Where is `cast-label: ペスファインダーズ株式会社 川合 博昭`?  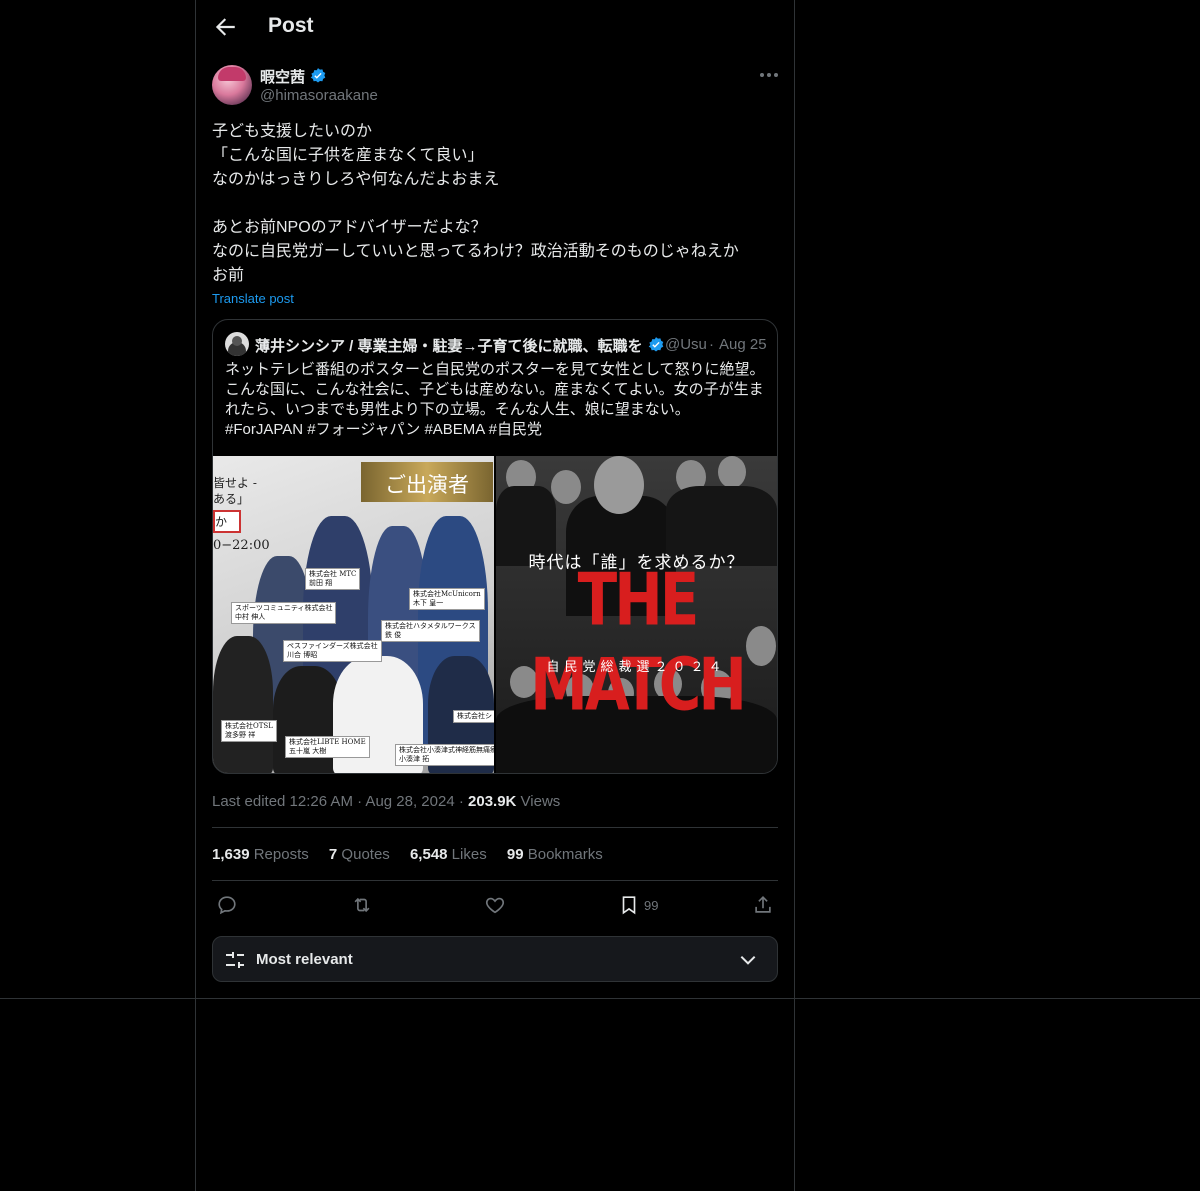
cast-label: ペスファインダーズ株式会社 川合 博昭 is located at coordinates (332, 651).